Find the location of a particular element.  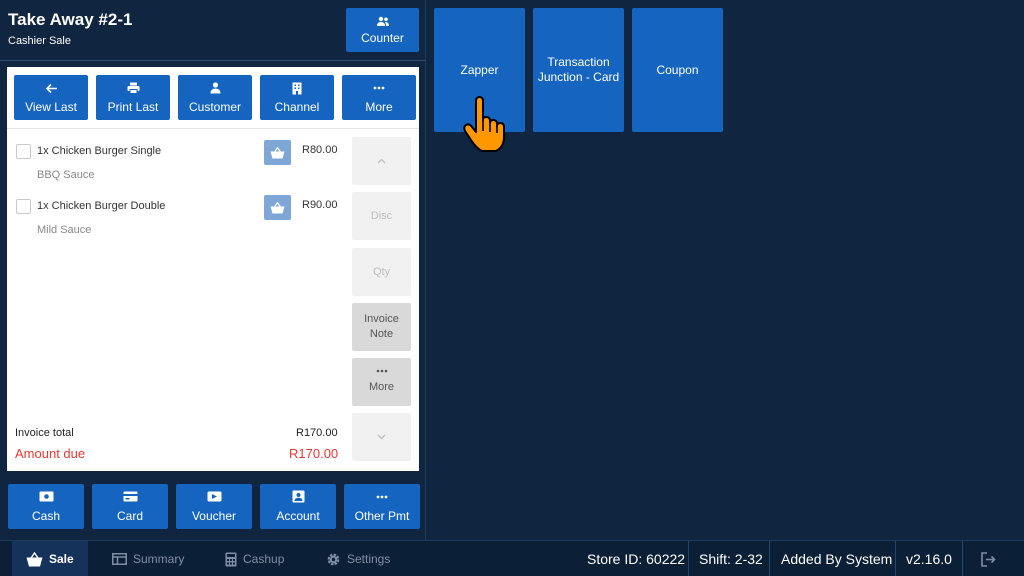

chevron-up-icon is located at coordinates (381, 161).